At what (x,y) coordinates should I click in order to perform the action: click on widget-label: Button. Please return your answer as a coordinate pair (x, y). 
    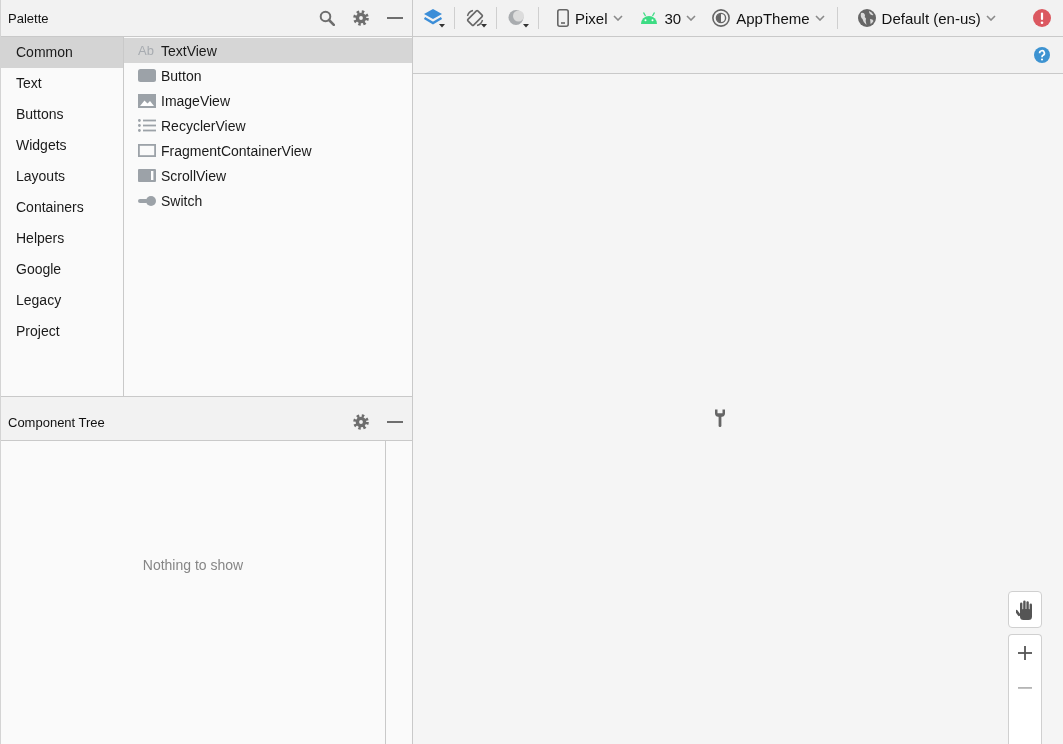
    Looking at the image, I should click on (181, 75).